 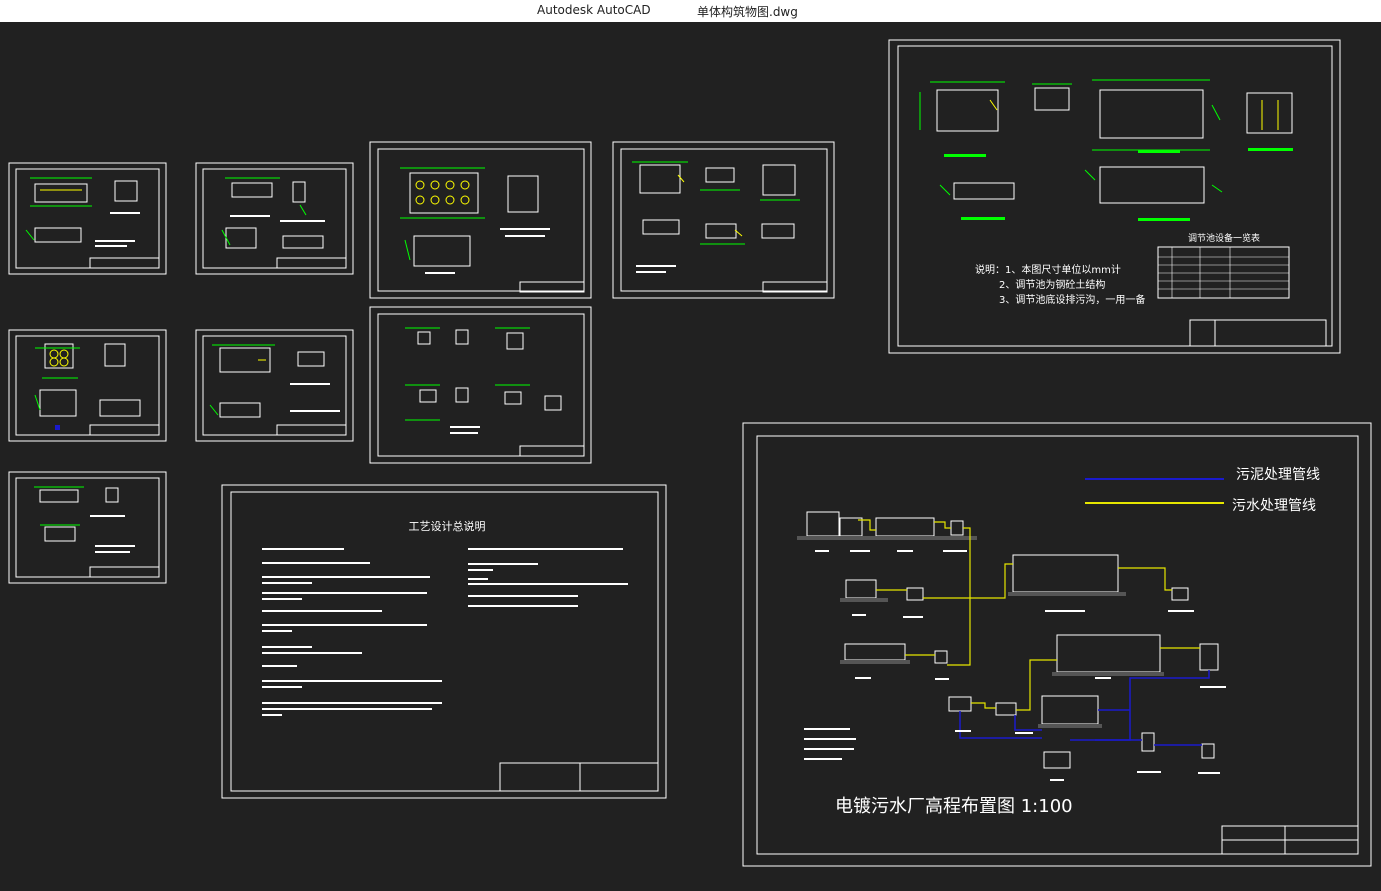 What do you see at coordinates (1278, 475) in the screenshot?
I see `legend-sludge-label: 污泥处理管线` at bounding box center [1278, 475].